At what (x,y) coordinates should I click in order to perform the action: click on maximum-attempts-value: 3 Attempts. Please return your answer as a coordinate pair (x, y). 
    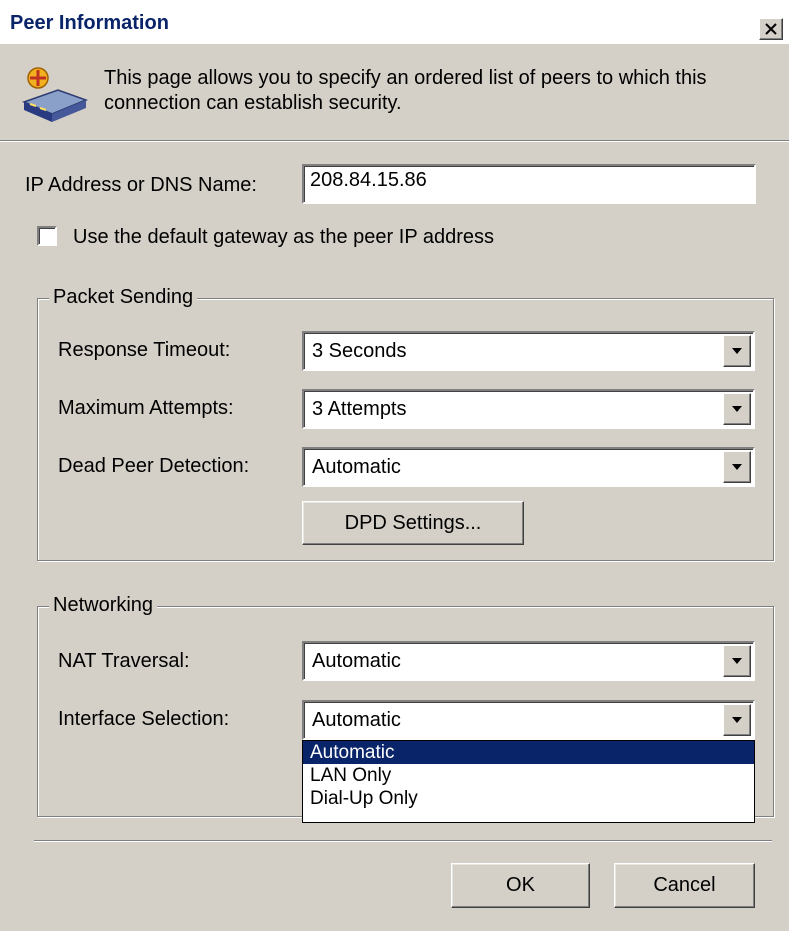
    Looking at the image, I should click on (359, 409).